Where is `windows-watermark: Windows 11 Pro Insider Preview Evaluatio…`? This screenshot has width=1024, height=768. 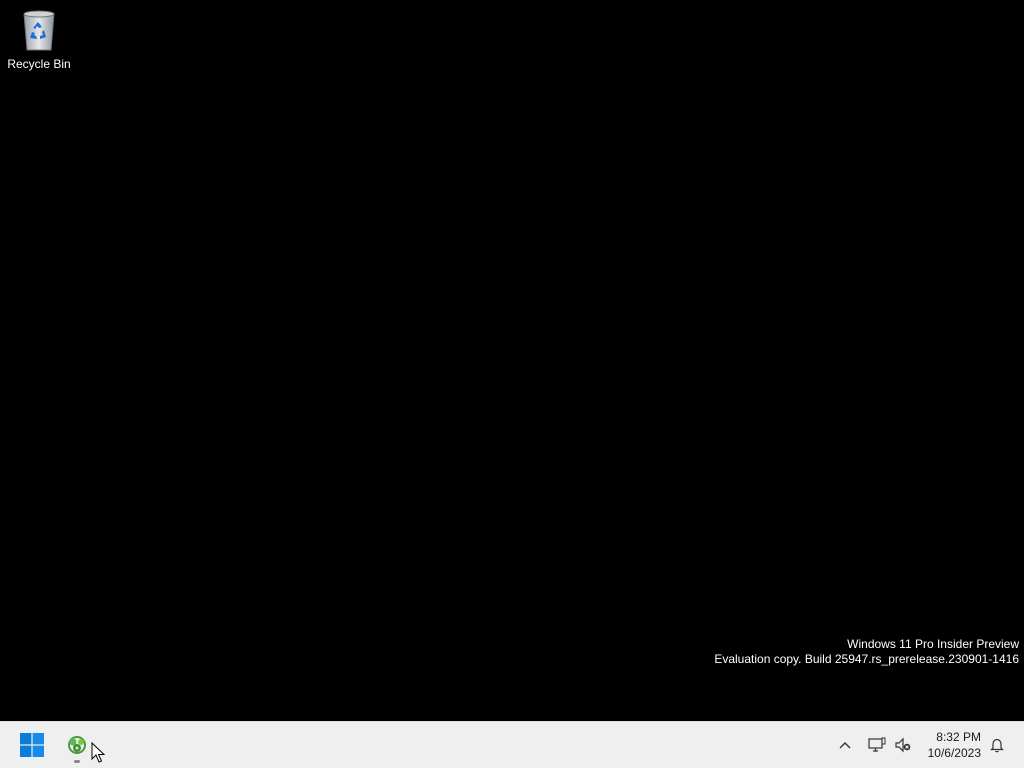
windows-watermark: Windows 11 Pro Insider Preview Evaluatio… is located at coordinates (866, 652).